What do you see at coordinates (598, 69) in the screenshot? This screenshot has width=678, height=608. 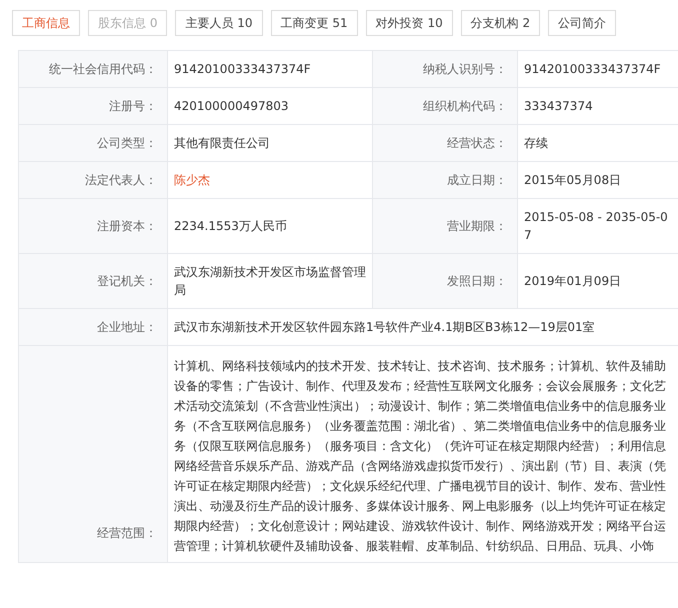 I see `field-value: 91420100333437374F` at bounding box center [598, 69].